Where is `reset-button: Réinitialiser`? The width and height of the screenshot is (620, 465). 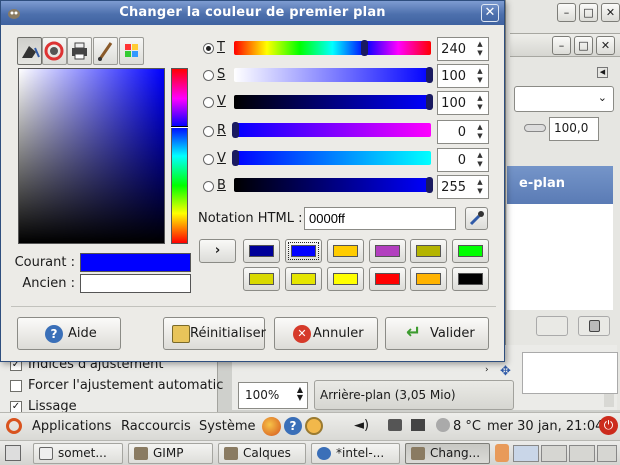
reset-button: Réinitialiser is located at coordinates (214, 333).